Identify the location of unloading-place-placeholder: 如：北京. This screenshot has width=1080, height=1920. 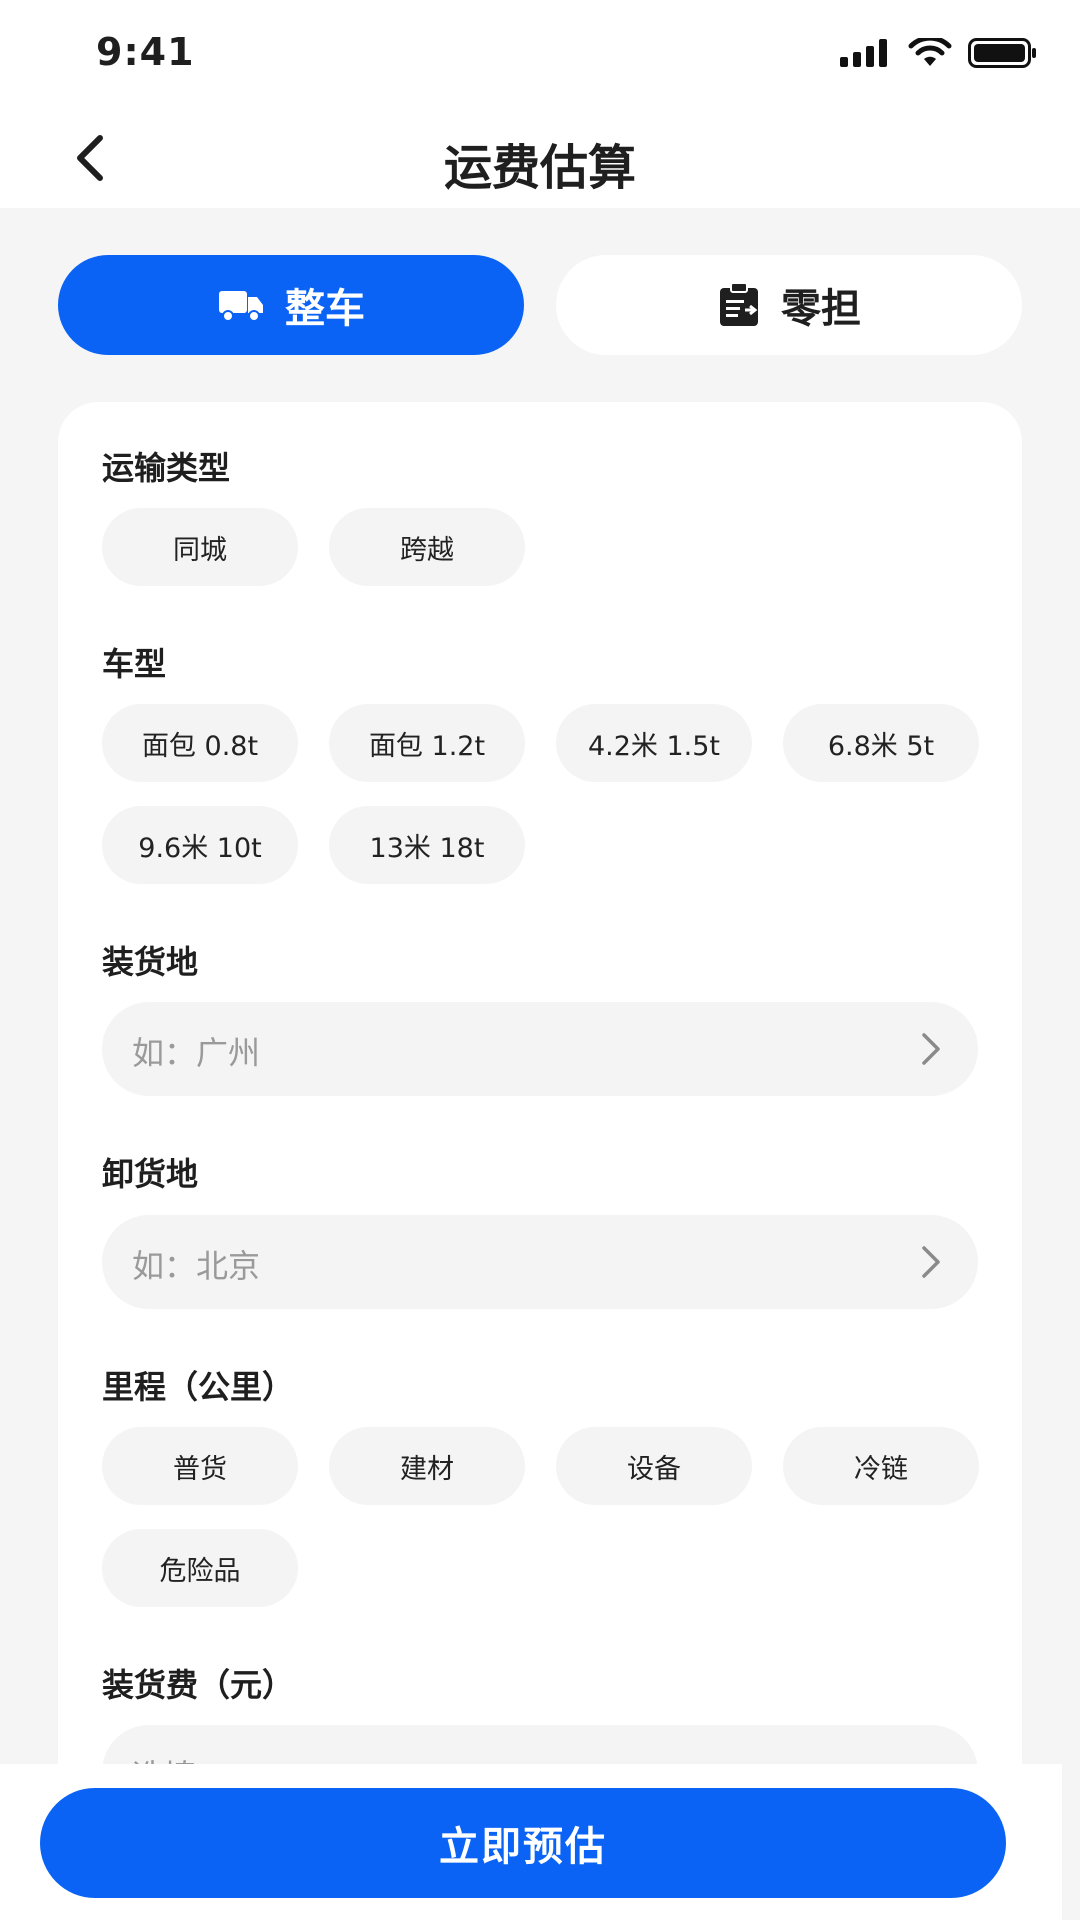
(196, 1266).